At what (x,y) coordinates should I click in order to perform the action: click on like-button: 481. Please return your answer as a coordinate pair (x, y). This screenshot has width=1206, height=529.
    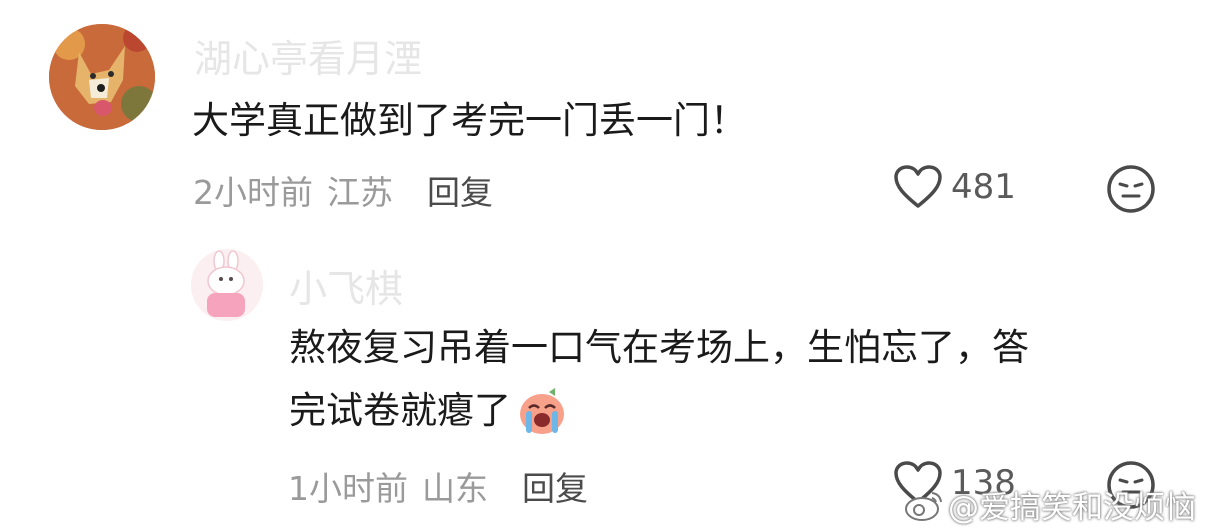
    Looking at the image, I should click on (954, 187).